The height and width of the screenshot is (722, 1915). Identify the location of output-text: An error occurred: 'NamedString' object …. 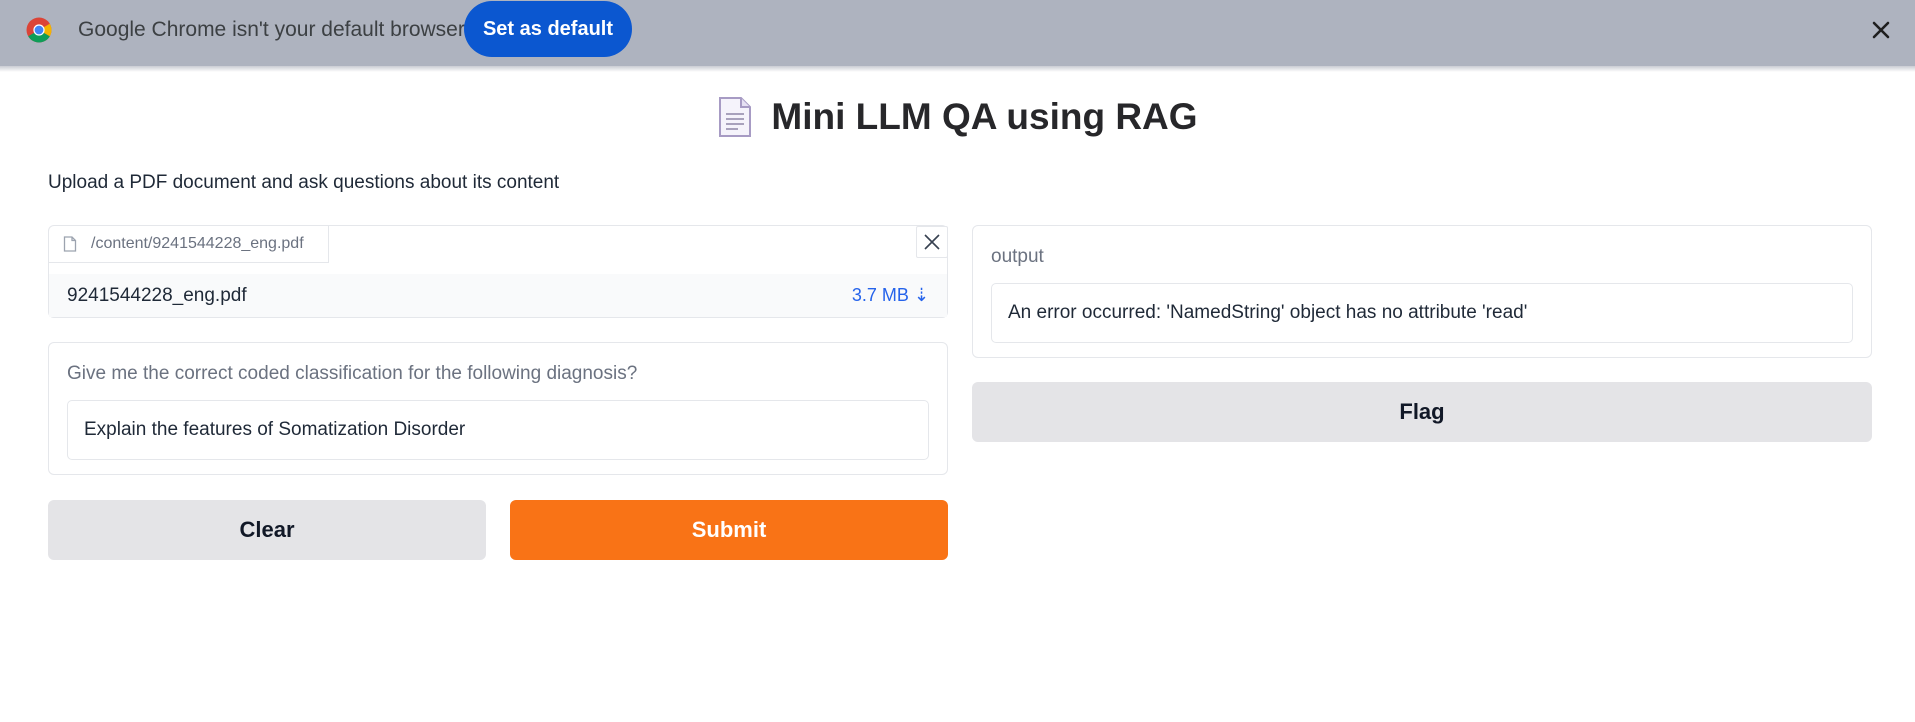
(1422, 313).